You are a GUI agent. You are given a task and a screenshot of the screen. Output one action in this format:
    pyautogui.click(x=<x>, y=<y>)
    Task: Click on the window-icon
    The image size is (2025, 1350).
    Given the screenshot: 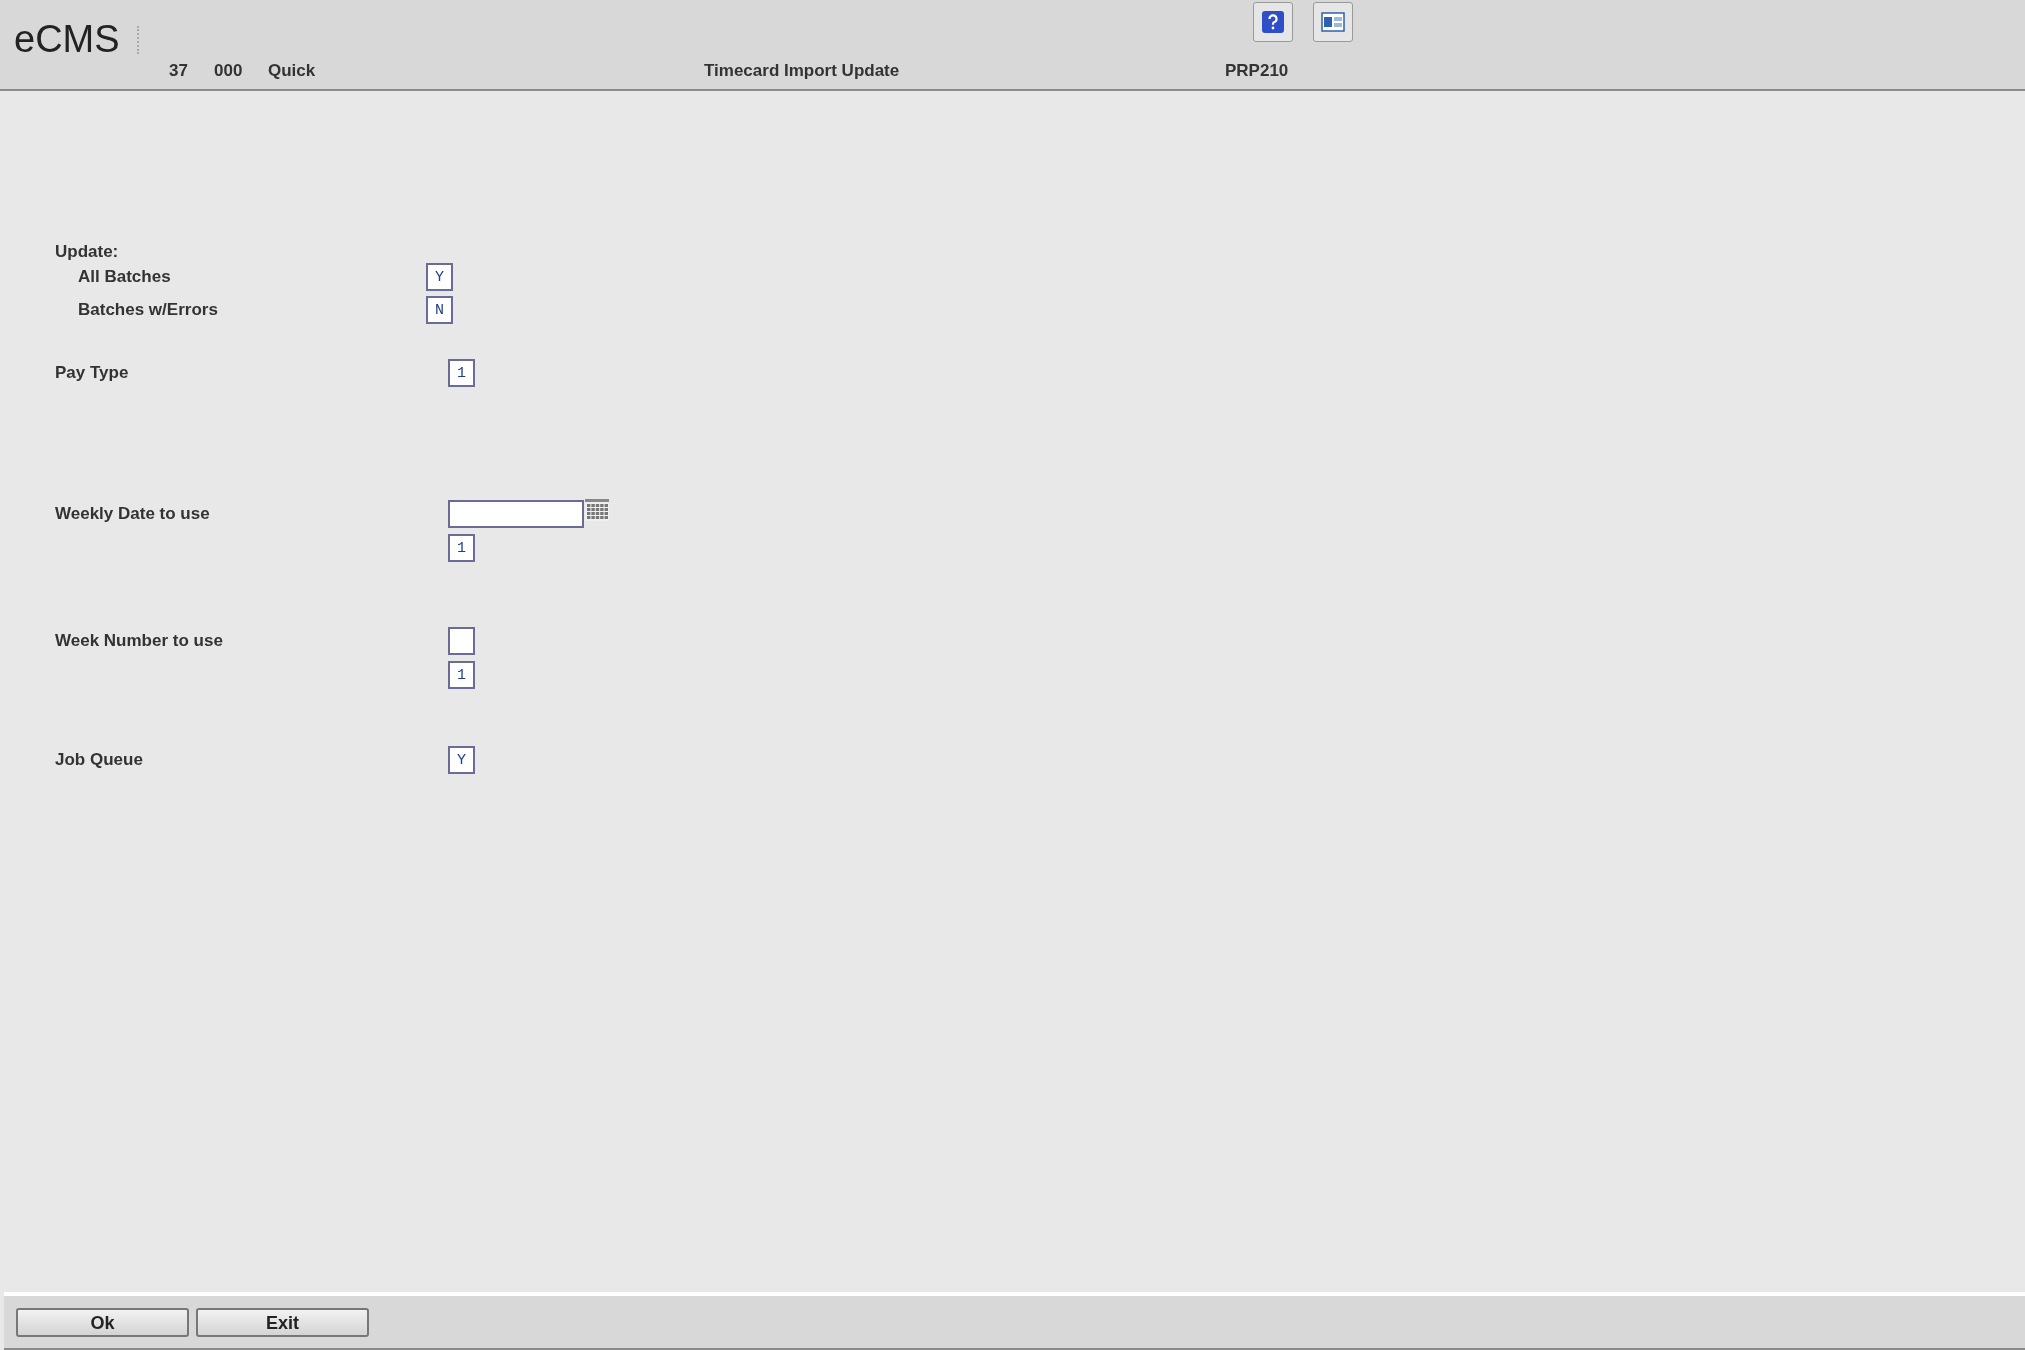 What is the action you would take?
    pyautogui.click(x=1333, y=22)
    